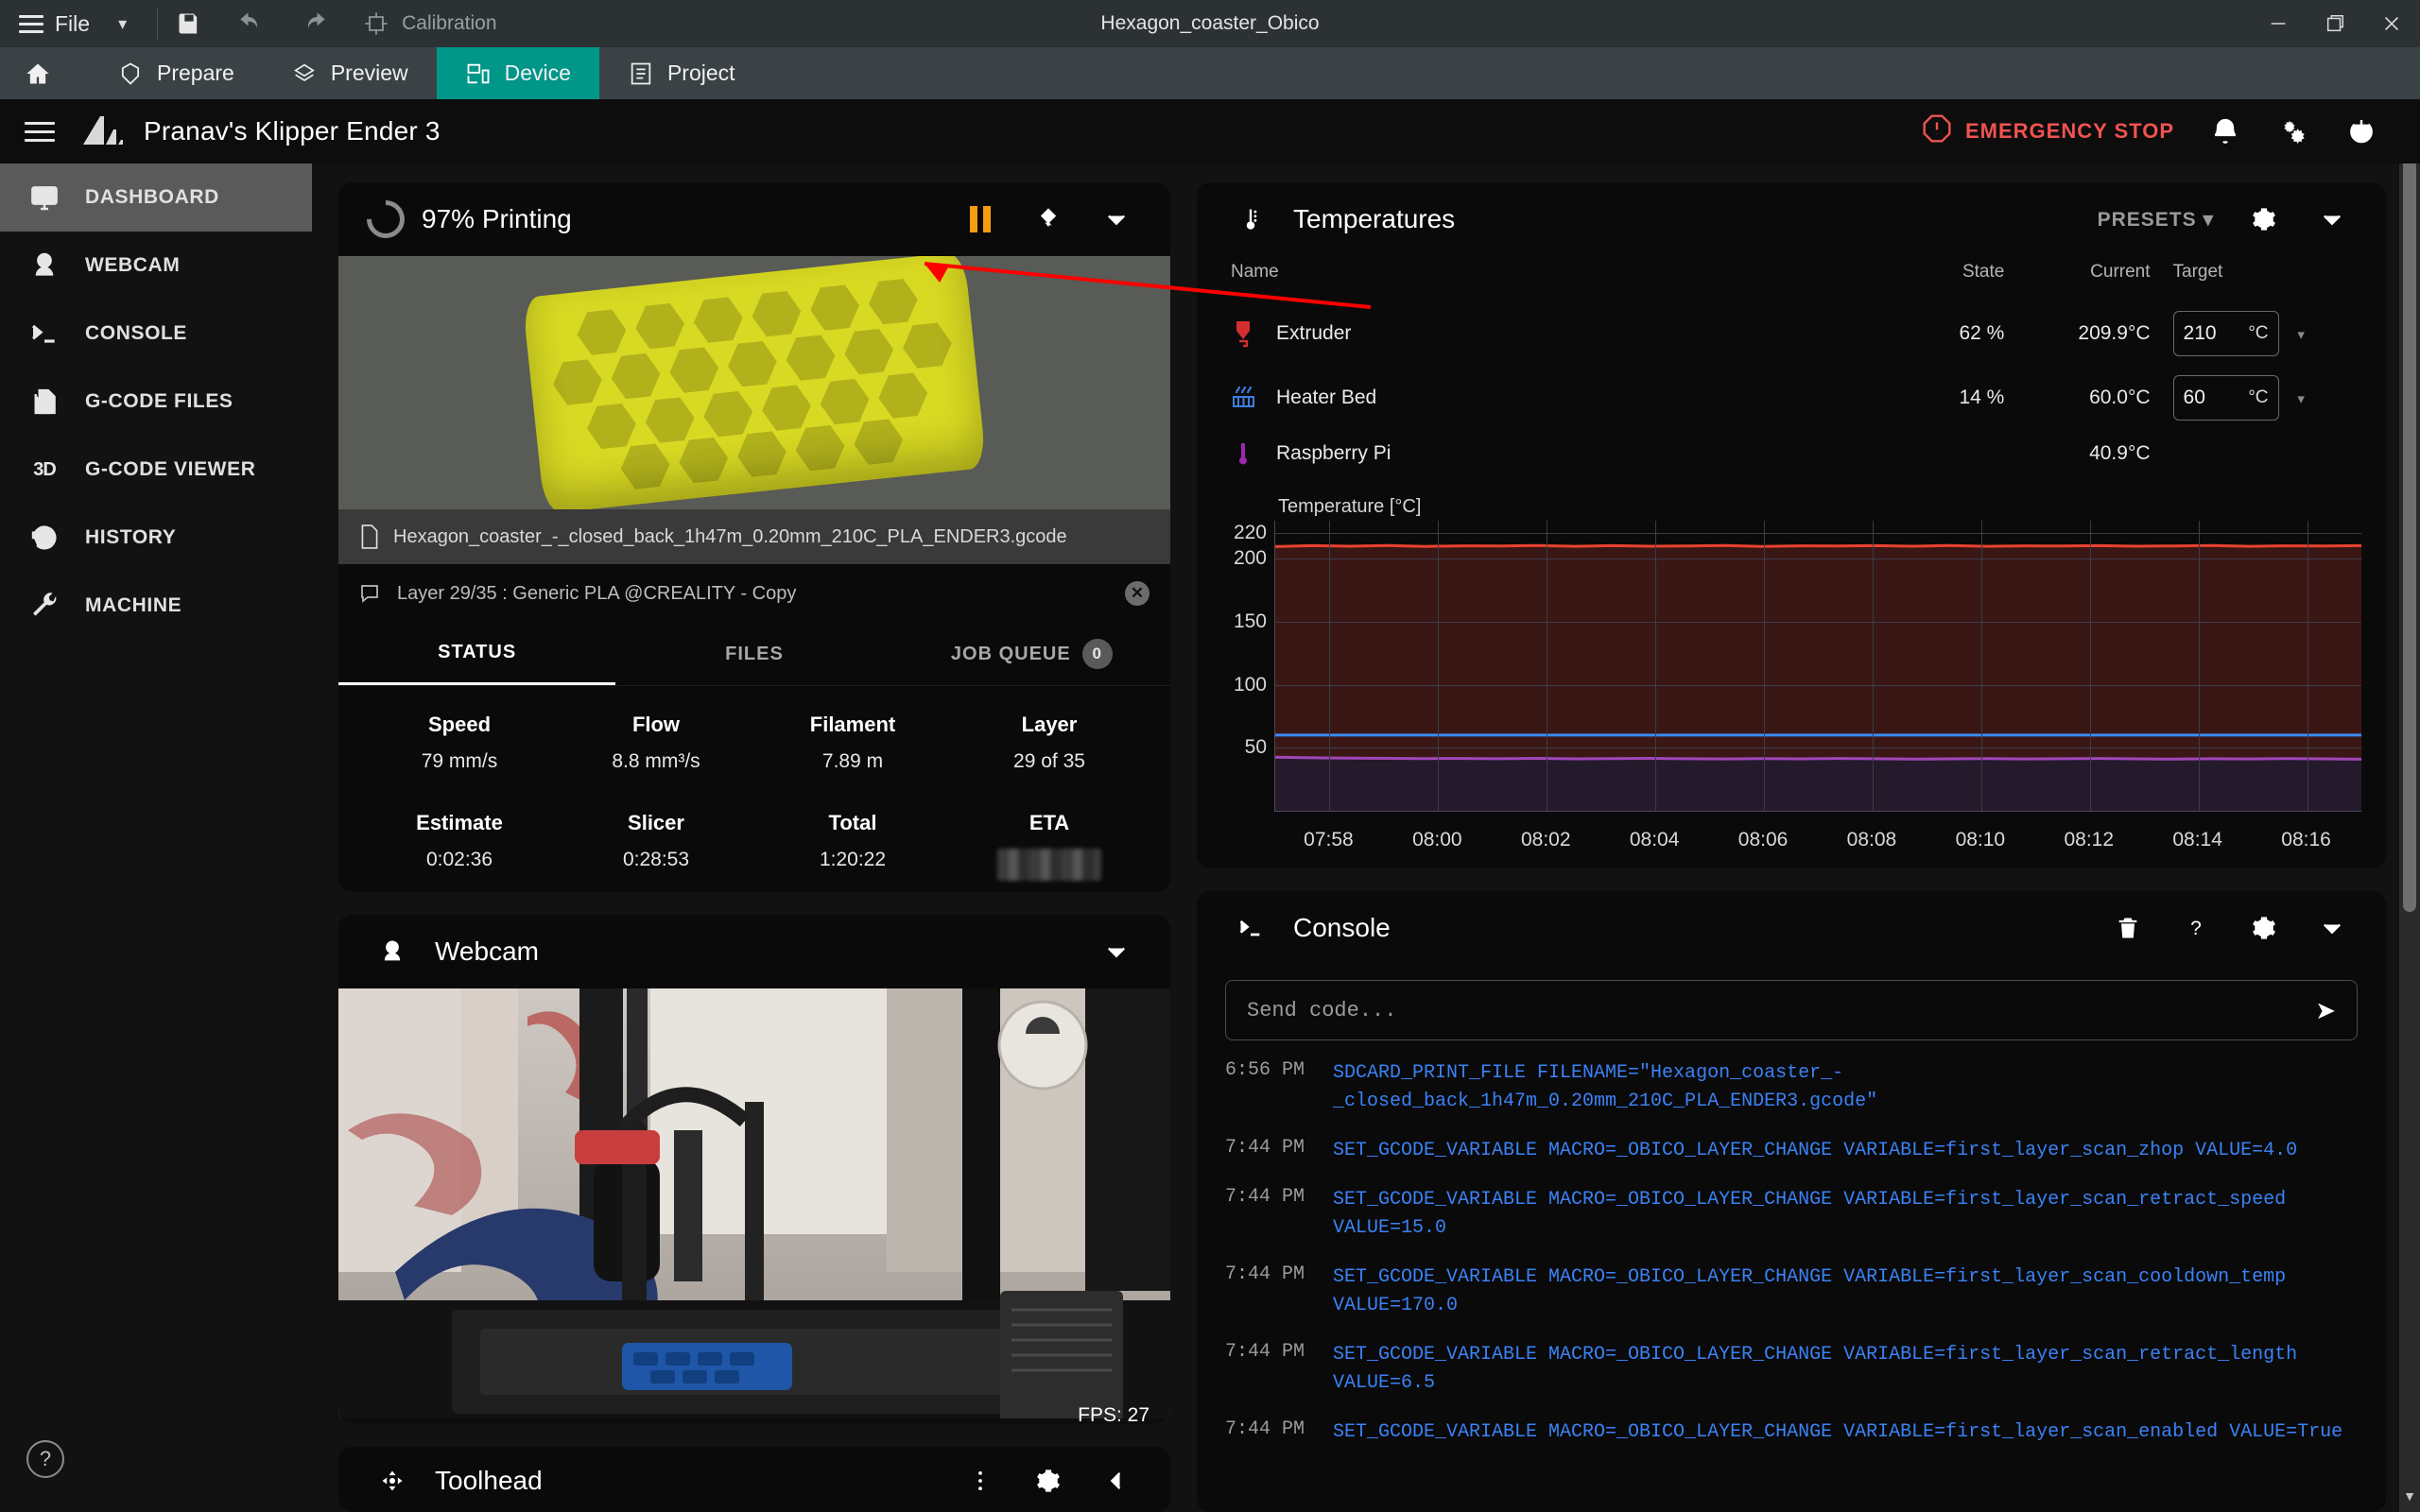 Image resolution: width=2420 pixels, height=1512 pixels. What do you see at coordinates (1544, 398) in the screenshot?
I see `temp-row-heater-bed: Heater Bed` at bounding box center [1544, 398].